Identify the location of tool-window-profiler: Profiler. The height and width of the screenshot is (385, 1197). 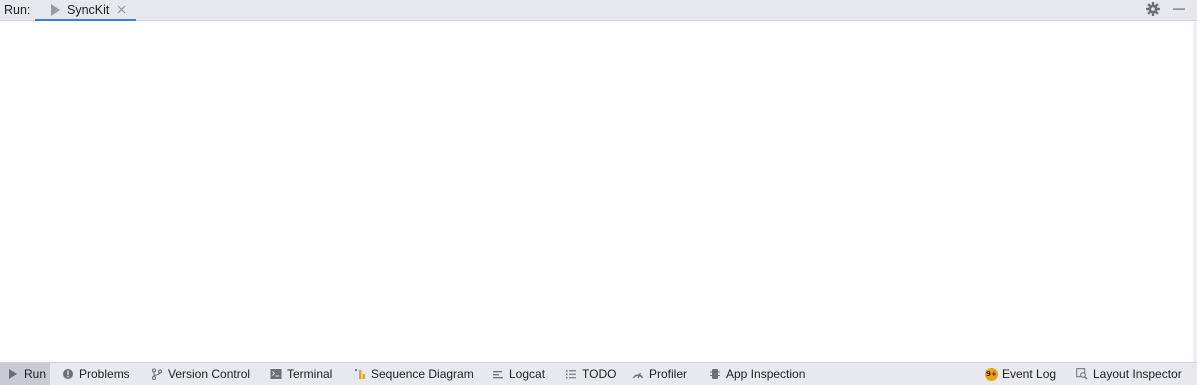
(659, 374).